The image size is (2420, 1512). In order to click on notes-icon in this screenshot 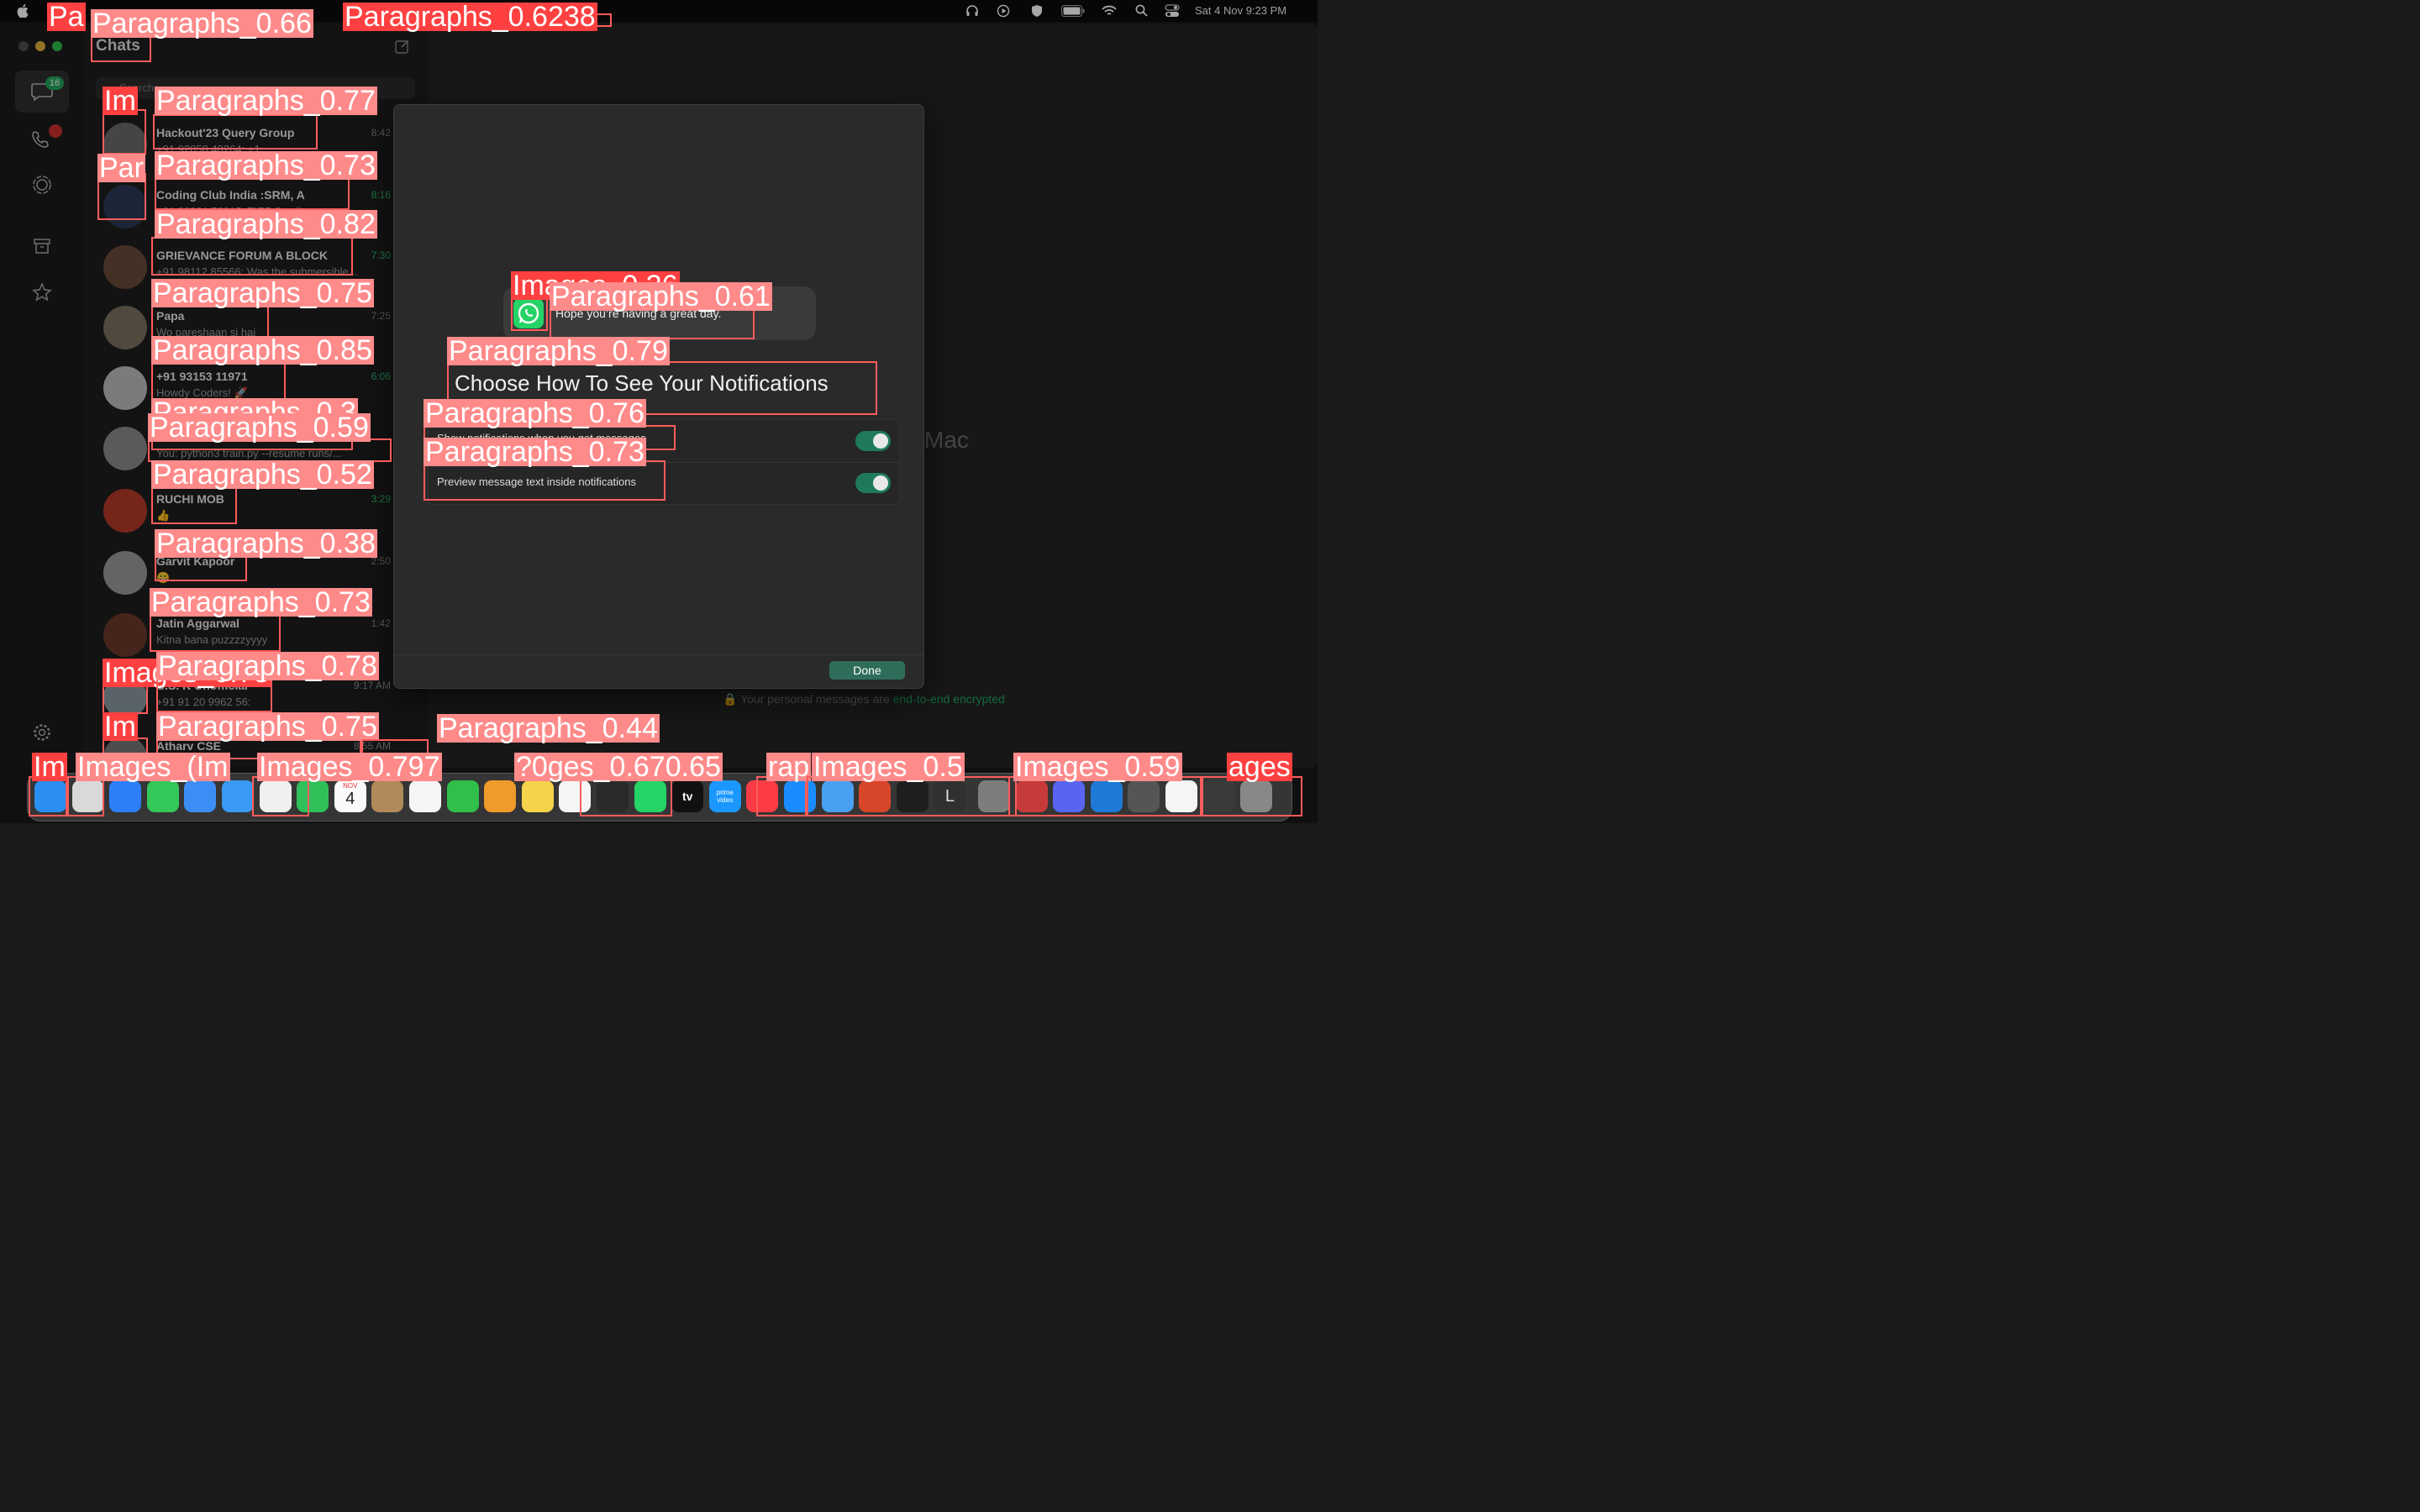, I will do `click(537, 796)`.